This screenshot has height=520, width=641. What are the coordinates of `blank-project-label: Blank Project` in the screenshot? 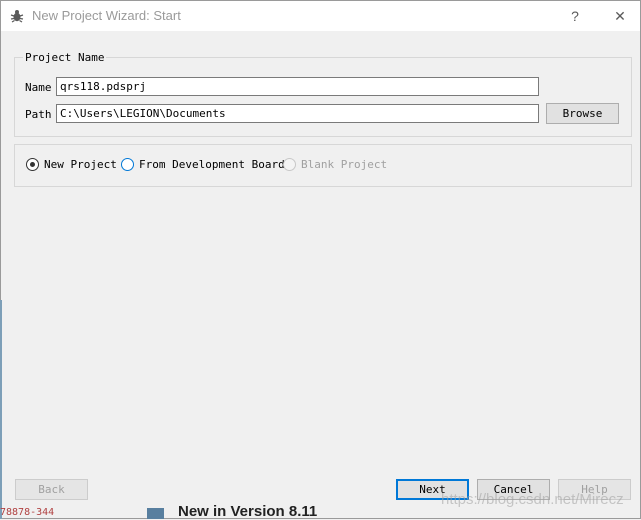 It's located at (344, 164).